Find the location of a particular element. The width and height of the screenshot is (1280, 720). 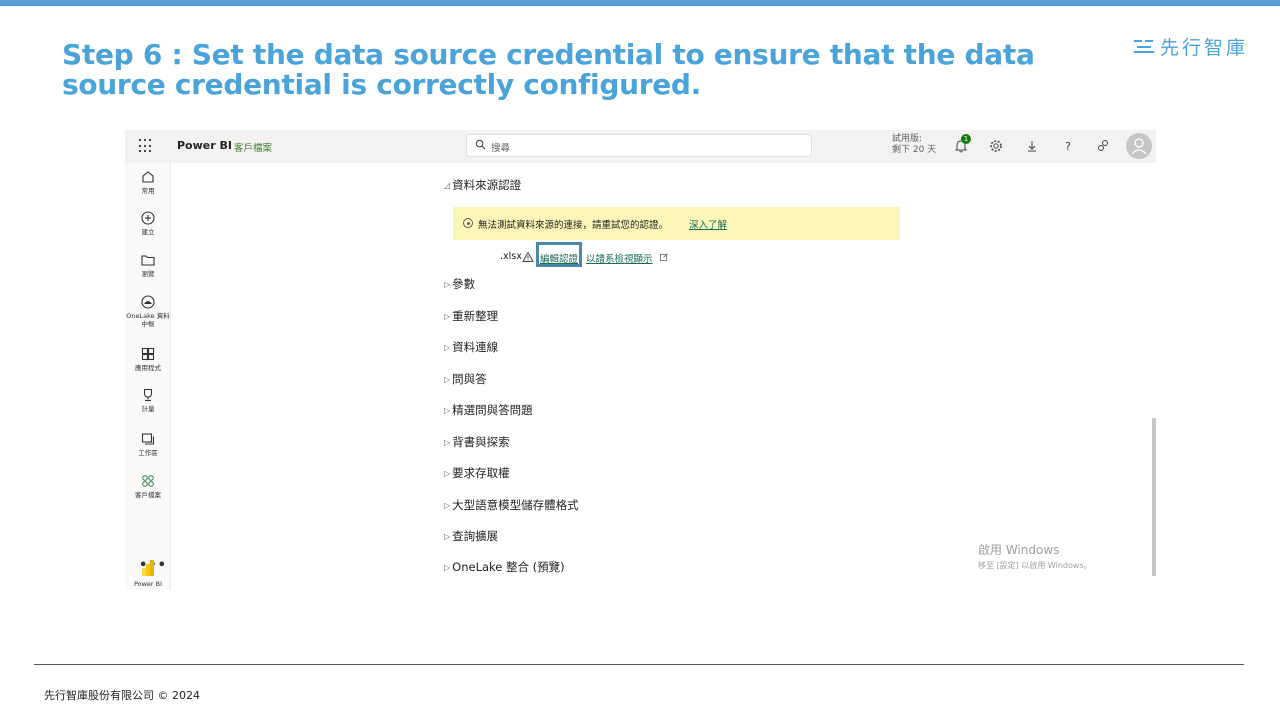

section-query-scale-out: ▷ 查詢擴展 is located at coordinates (471, 536).